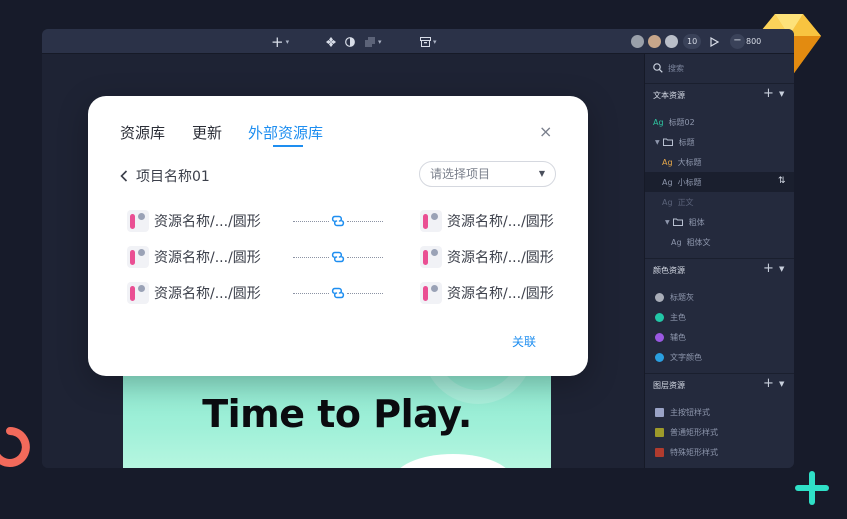  I want to click on list-item-label: 普通矩形样式, so click(694, 432).